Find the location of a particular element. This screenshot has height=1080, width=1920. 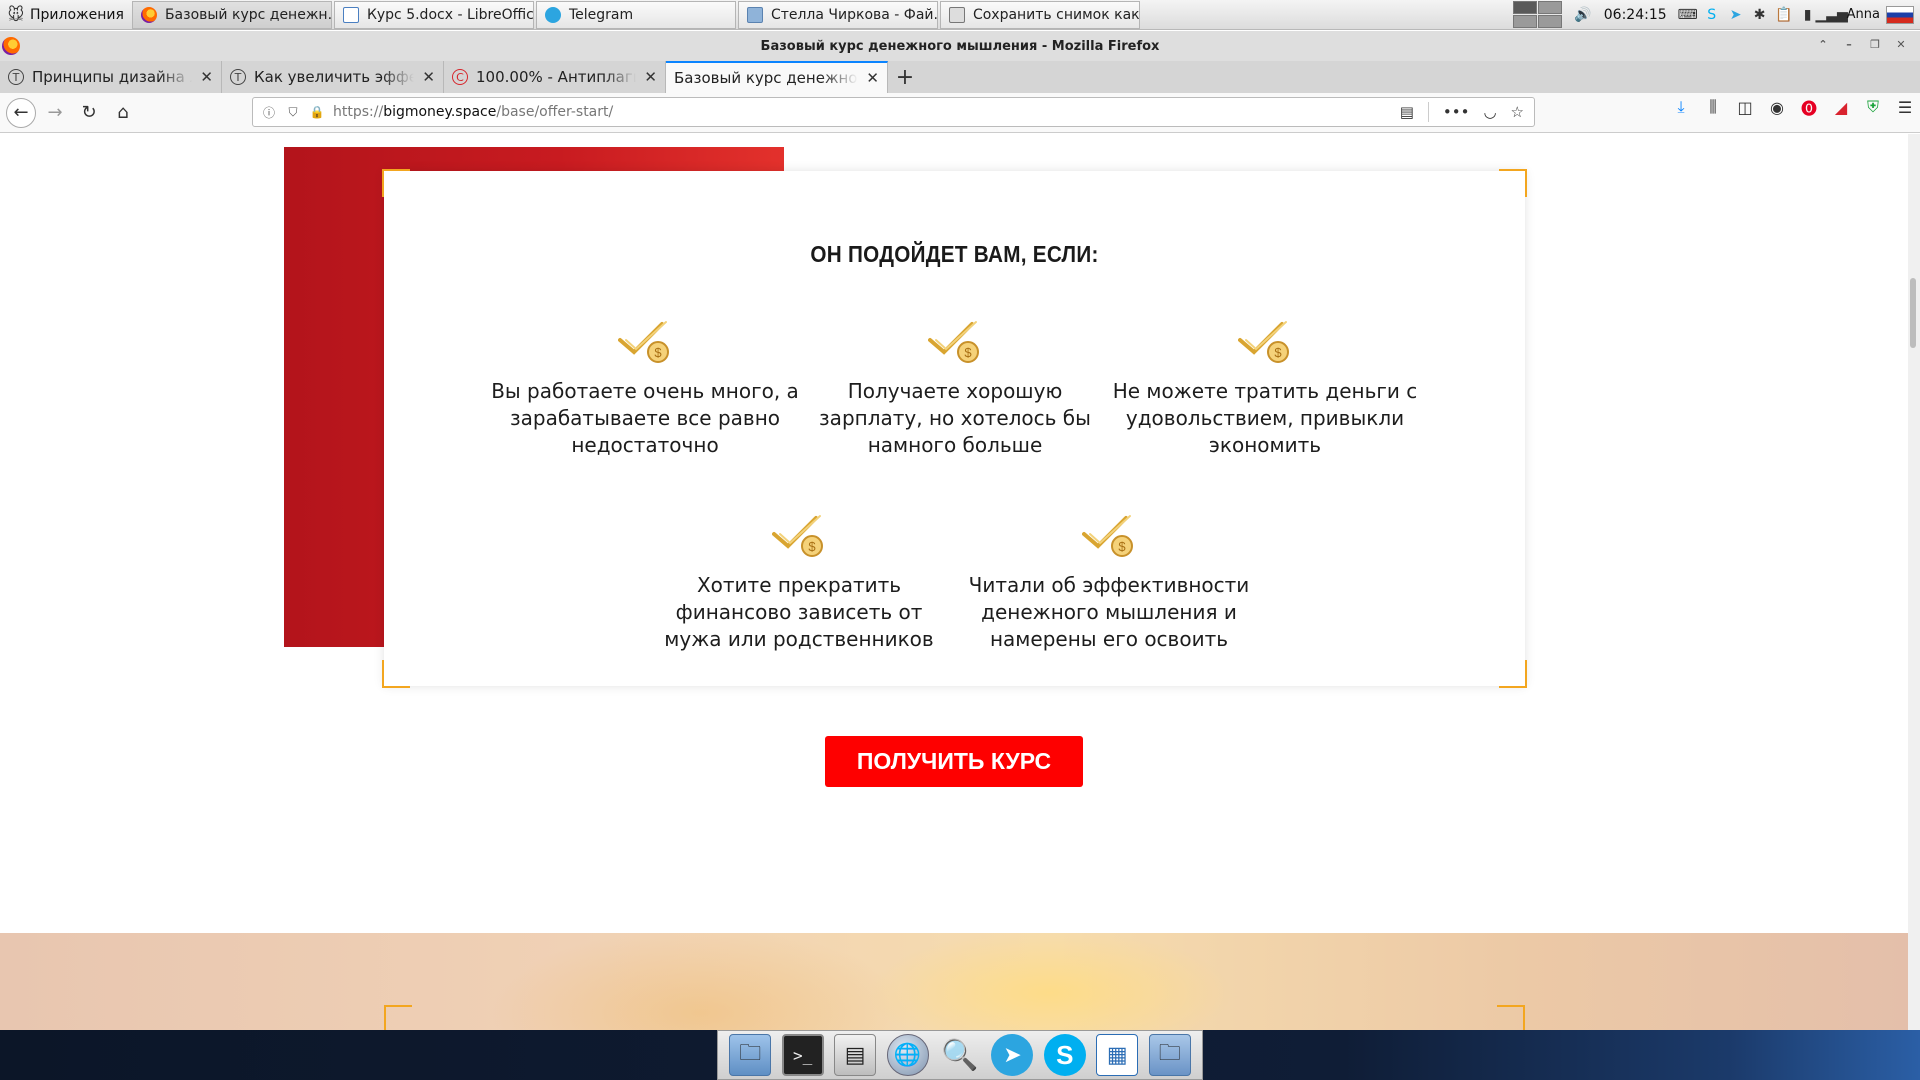

terminal-icon: >_ is located at coordinates (802, 1055).